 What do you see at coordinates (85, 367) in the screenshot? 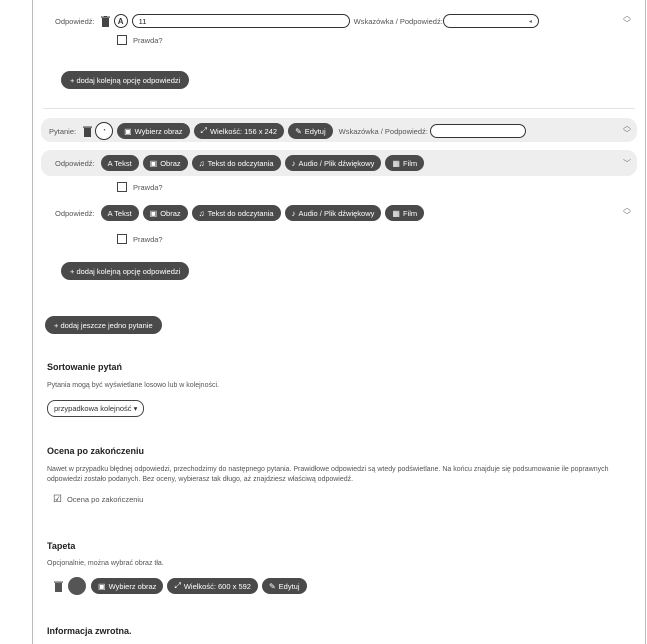
I see `sort-heading: Sortowanie pytań` at bounding box center [85, 367].